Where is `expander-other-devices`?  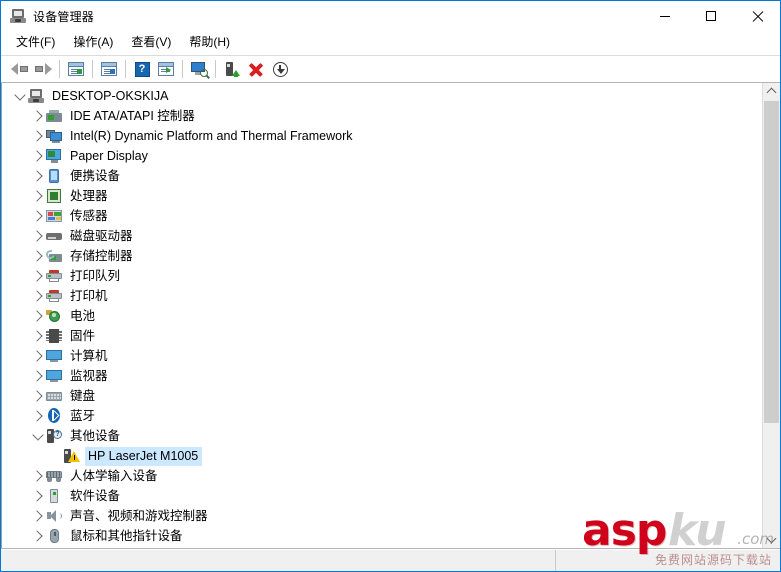
expander-other-devices is located at coordinates (38, 436).